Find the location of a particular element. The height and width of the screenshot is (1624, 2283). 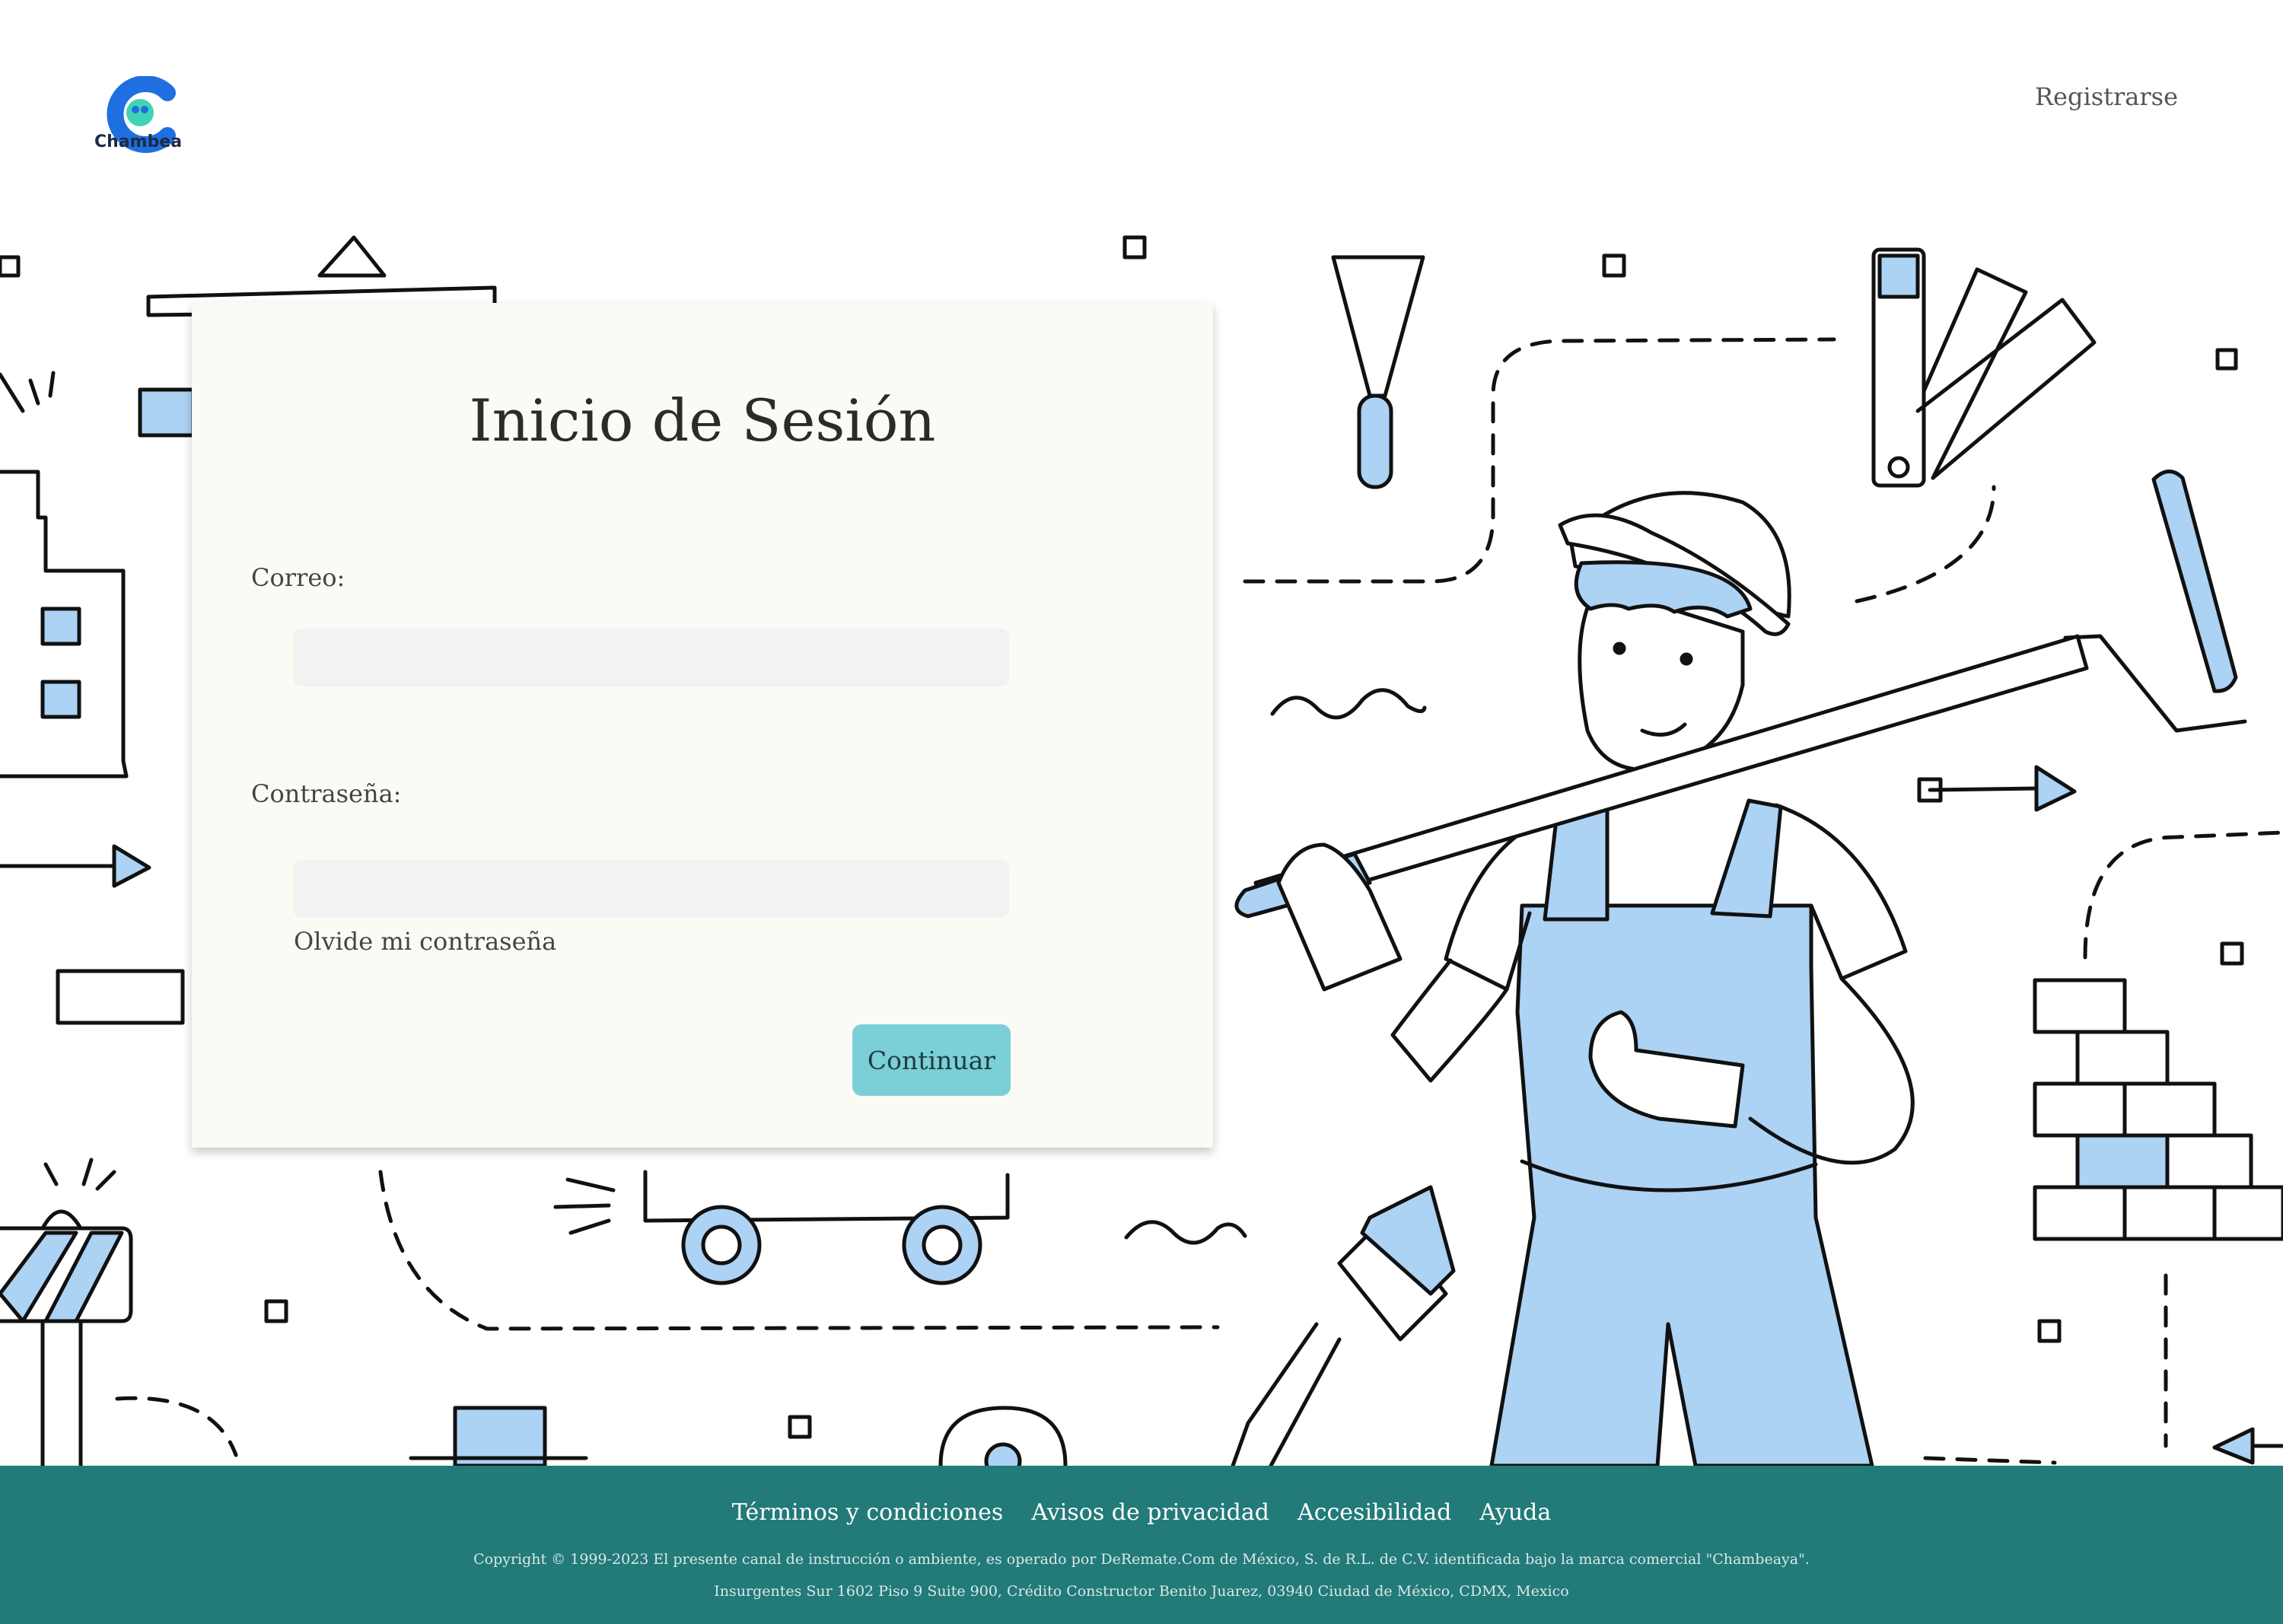

footer-link-help: Ayuda is located at coordinates (1515, 1512).